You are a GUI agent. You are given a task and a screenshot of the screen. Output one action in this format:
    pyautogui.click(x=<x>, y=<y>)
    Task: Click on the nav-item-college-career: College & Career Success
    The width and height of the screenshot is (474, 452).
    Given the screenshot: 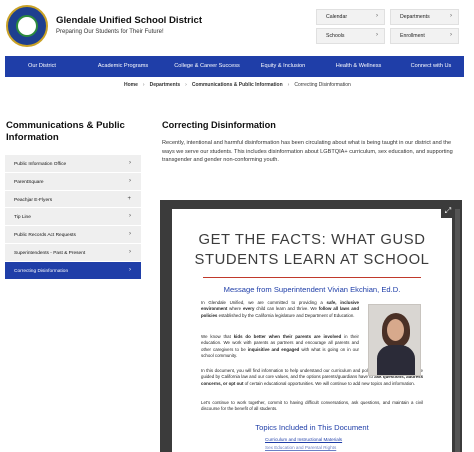 What is the action you would take?
    pyautogui.click(x=207, y=66)
    